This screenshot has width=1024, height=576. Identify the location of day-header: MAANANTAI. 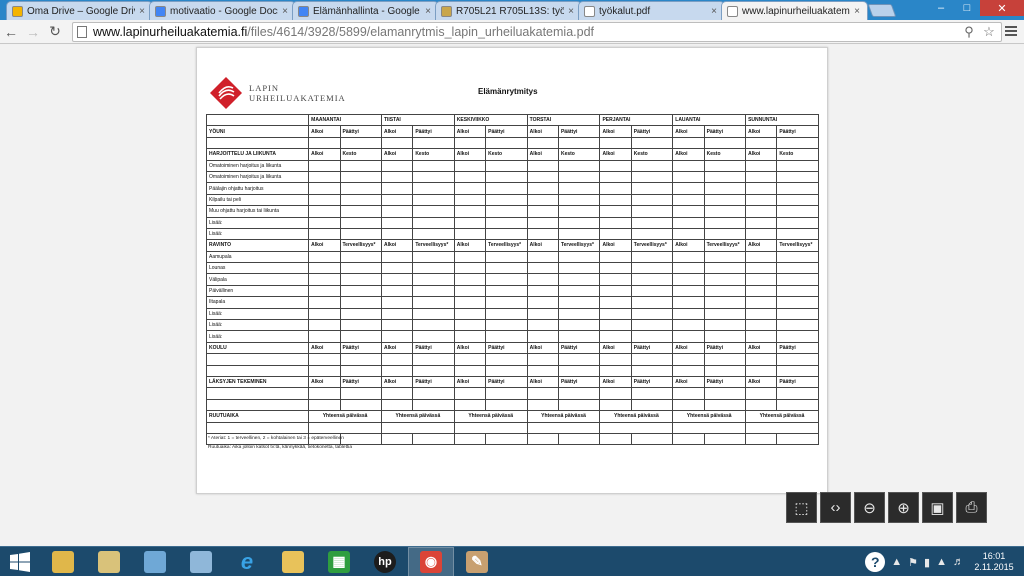
(345, 120).